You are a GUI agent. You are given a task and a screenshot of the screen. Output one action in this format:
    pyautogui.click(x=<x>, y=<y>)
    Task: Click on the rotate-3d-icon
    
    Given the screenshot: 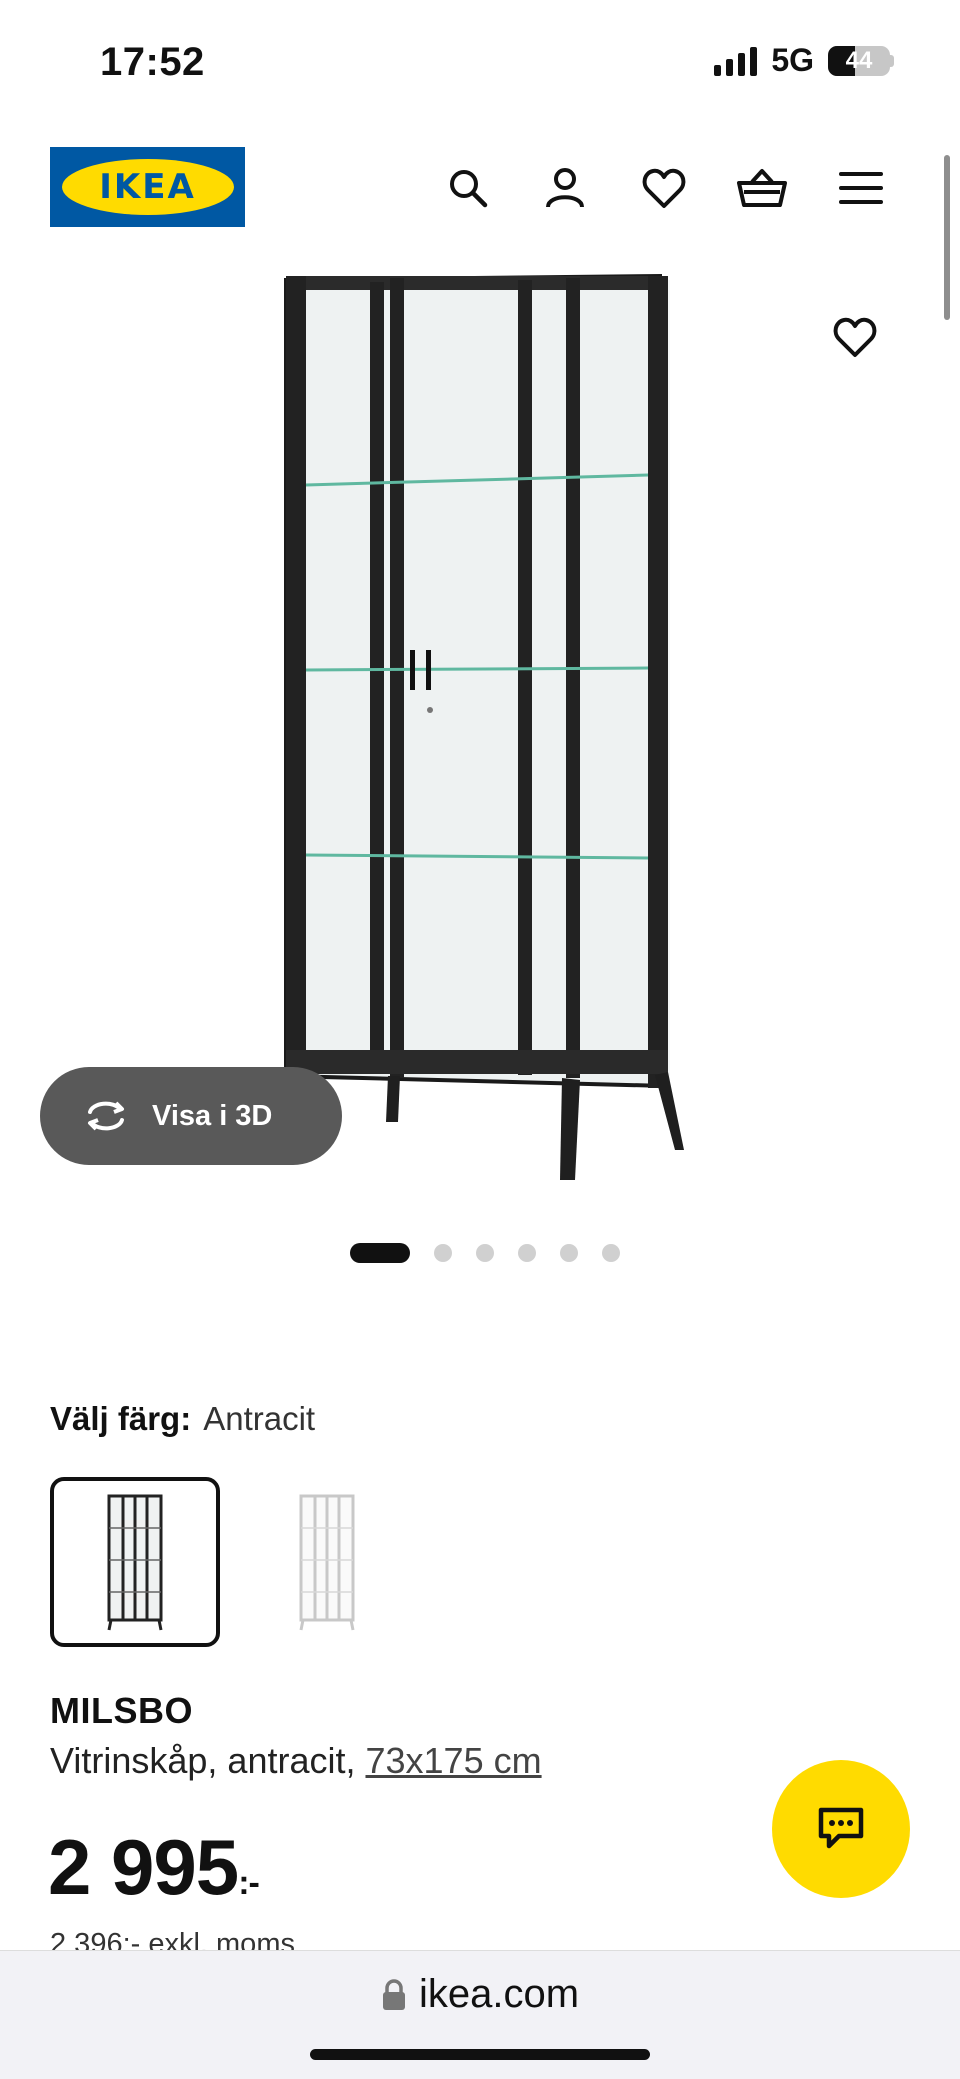 What is the action you would take?
    pyautogui.click(x=106, y=1116)
    